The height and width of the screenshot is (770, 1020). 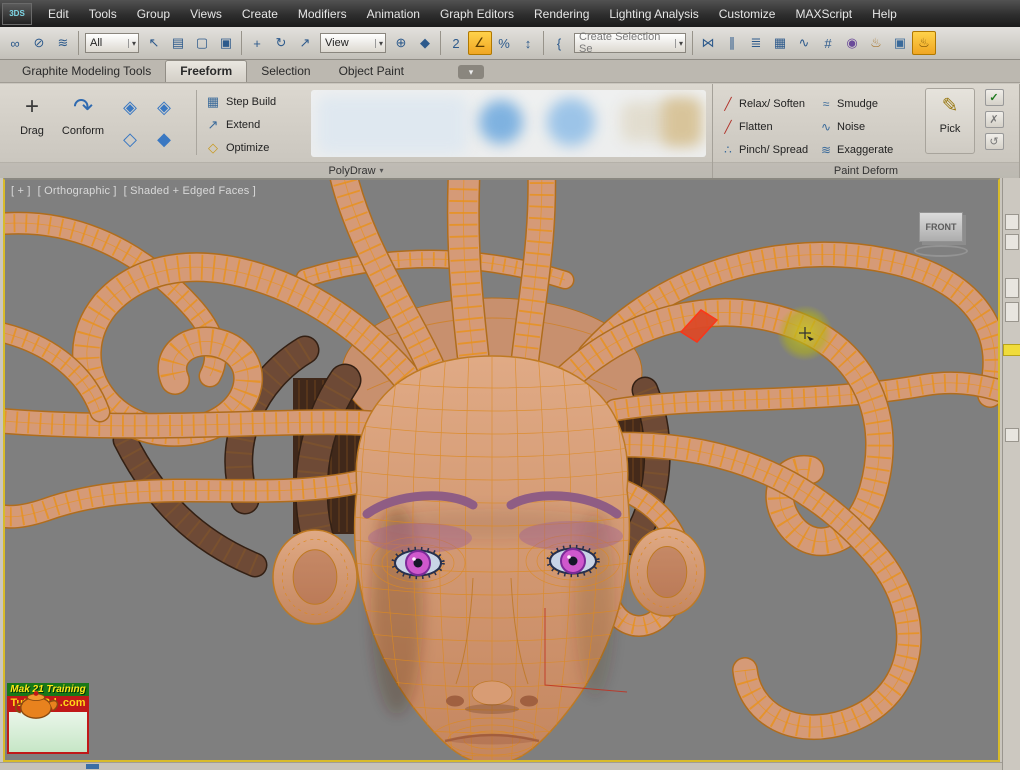 I want to click on step-build-icon: ▦, so click(x=213, y=101).